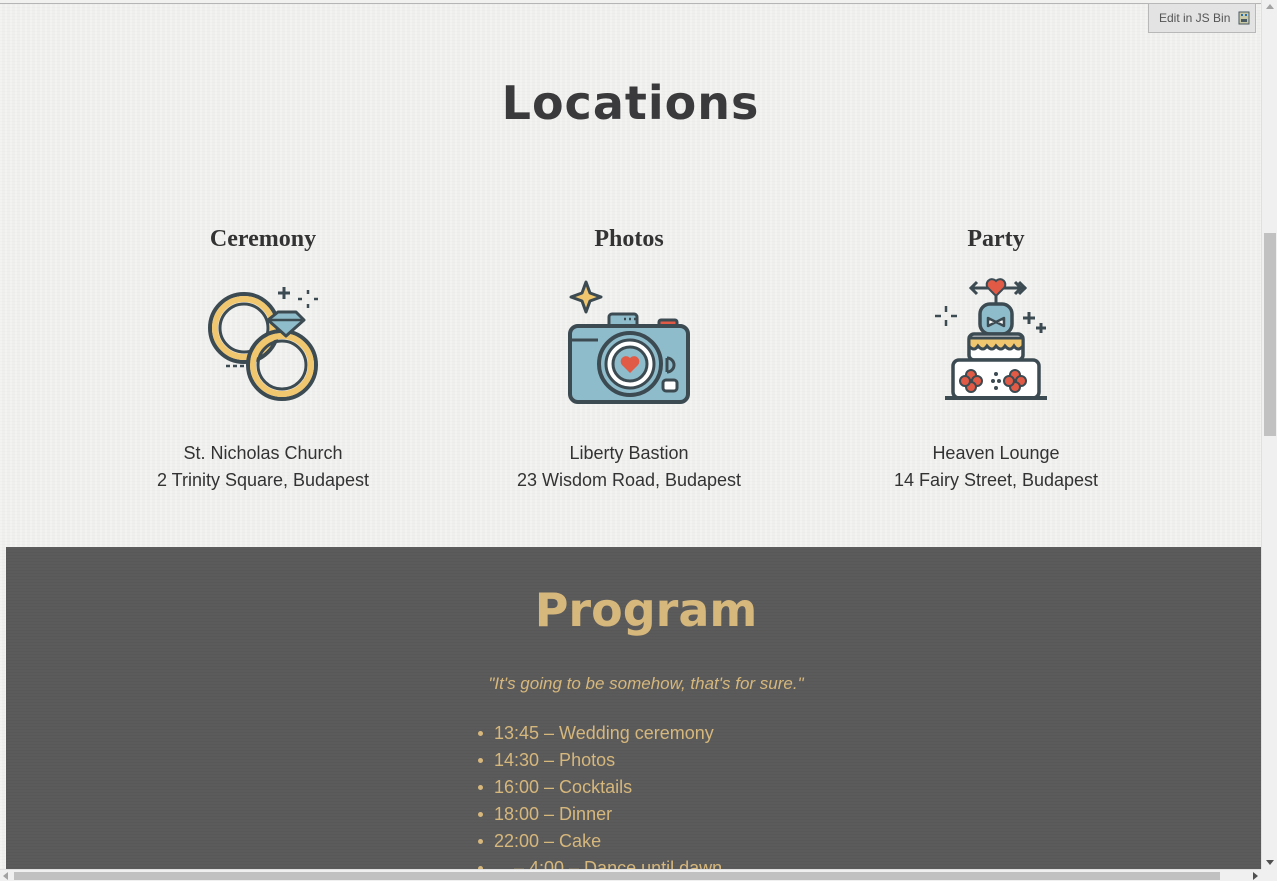  Describe the element at coordinates (617, 876) in the screenshot. I see `horizontal-scroll-thumb` at that location.